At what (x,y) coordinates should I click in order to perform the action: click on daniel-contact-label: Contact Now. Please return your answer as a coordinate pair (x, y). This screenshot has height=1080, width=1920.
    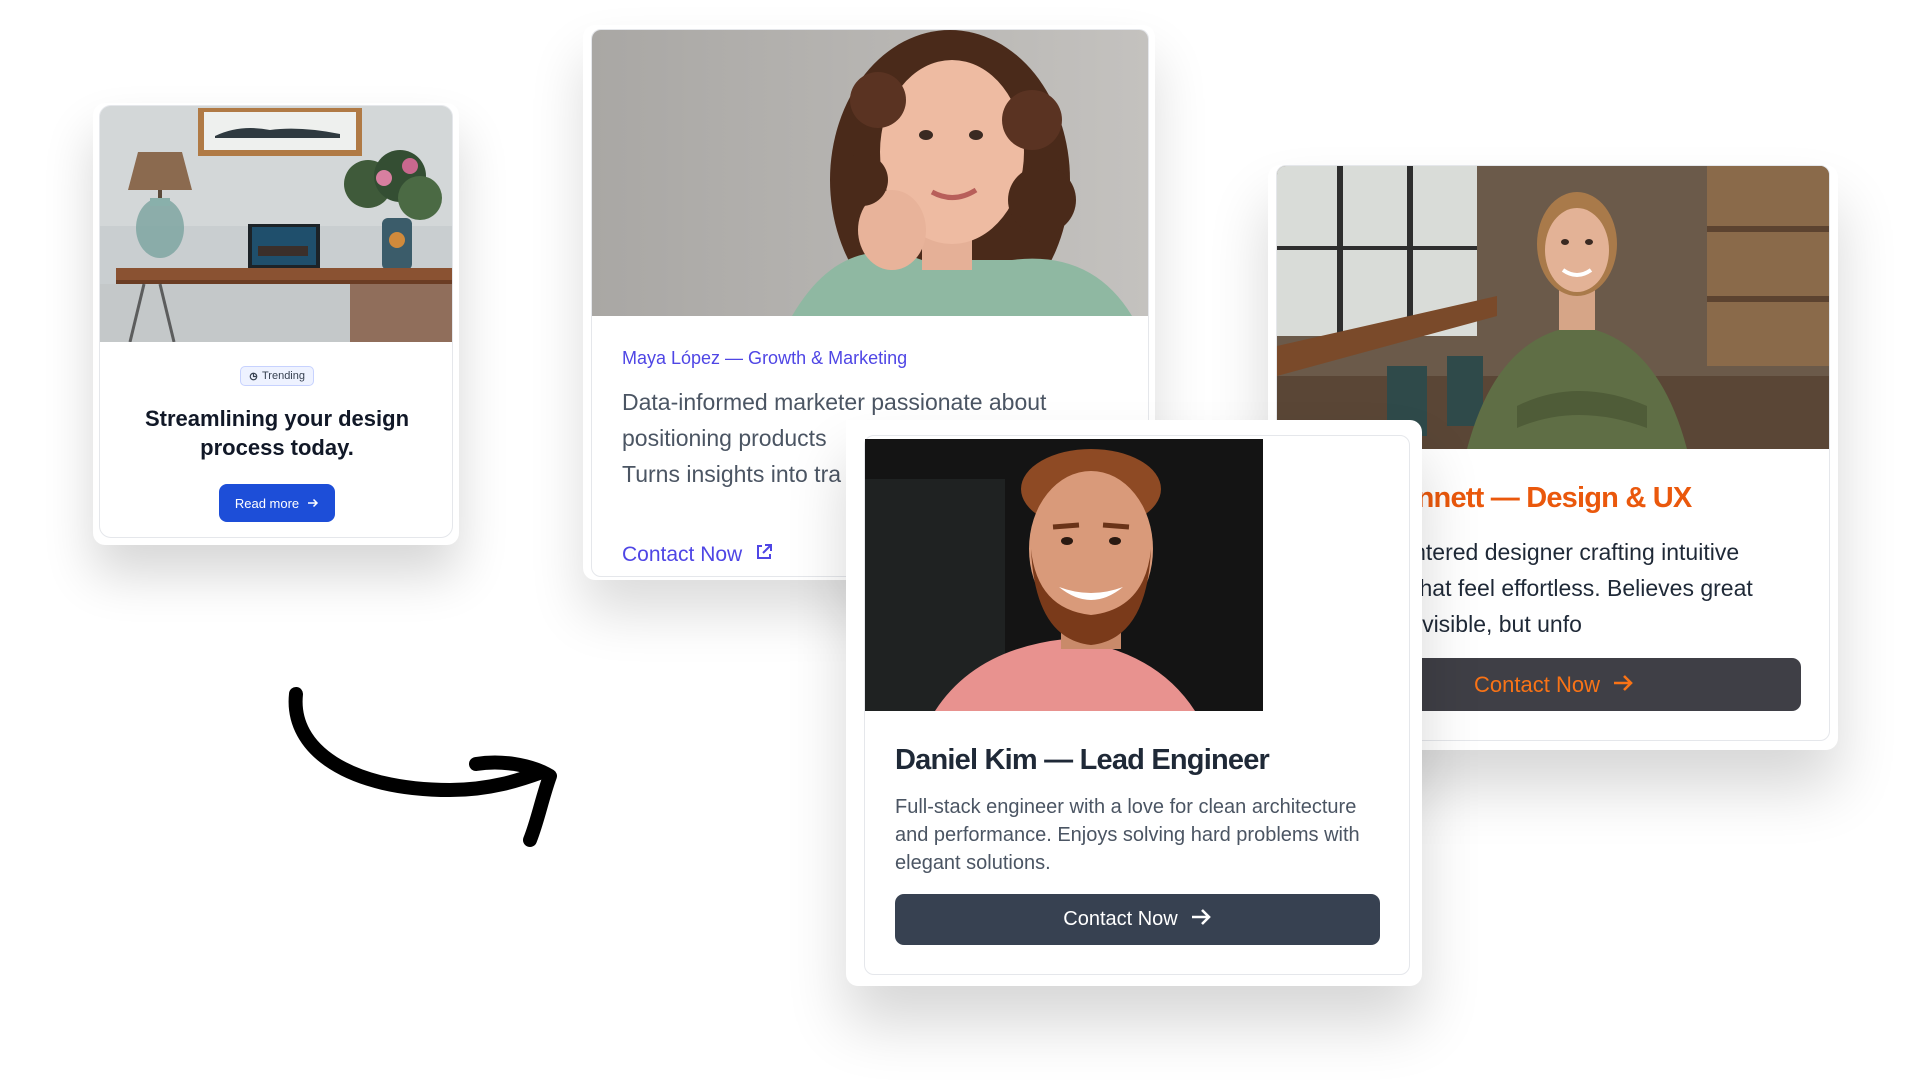
    Looking at the image, I should click on (1120, 919).